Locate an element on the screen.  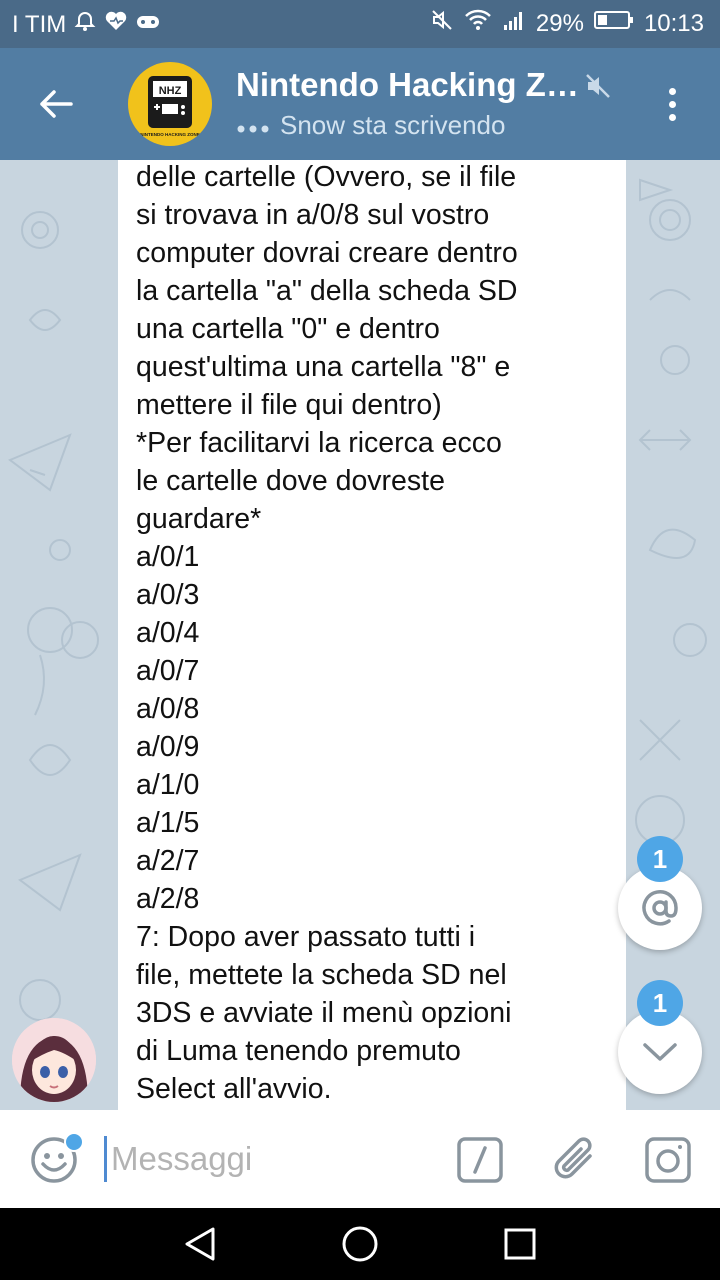
camera-button is located at coordinates (668, 1160).